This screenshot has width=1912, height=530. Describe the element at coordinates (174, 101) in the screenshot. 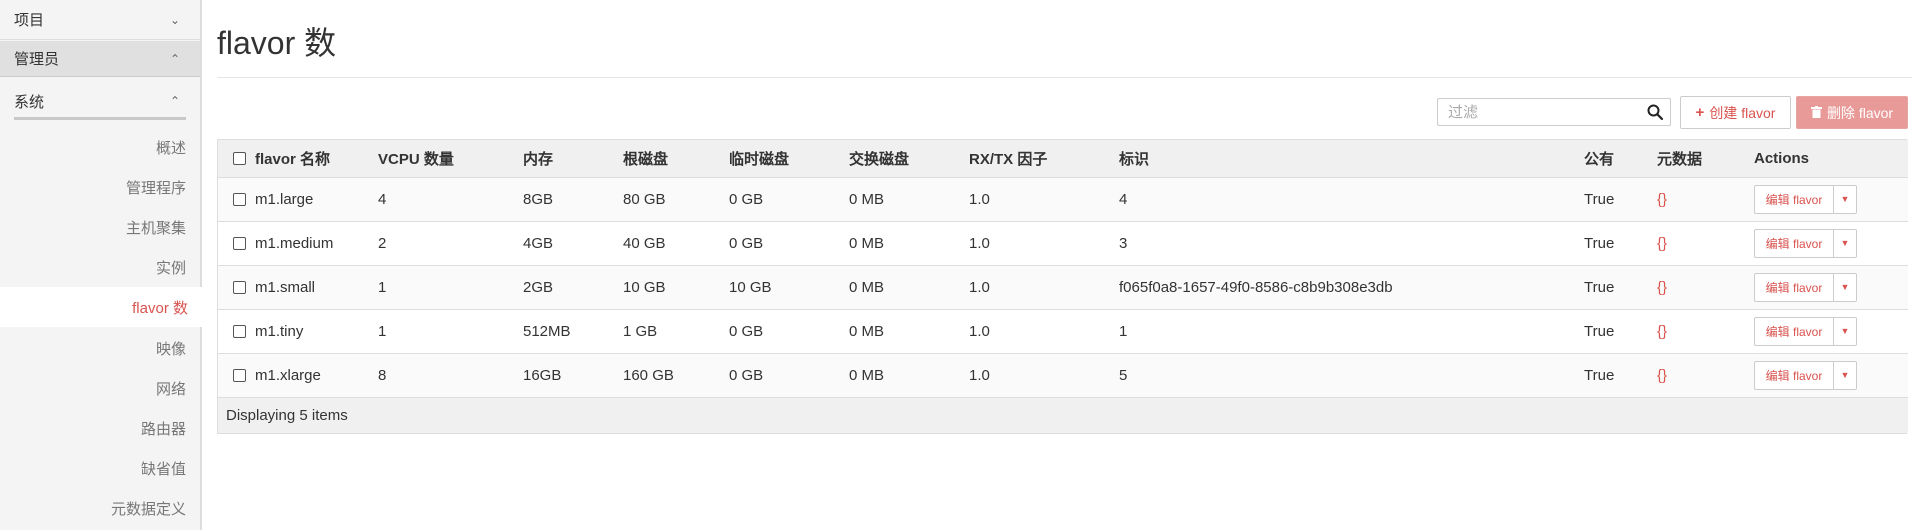

I see `chevron-up-icon: ⌃` at that location.